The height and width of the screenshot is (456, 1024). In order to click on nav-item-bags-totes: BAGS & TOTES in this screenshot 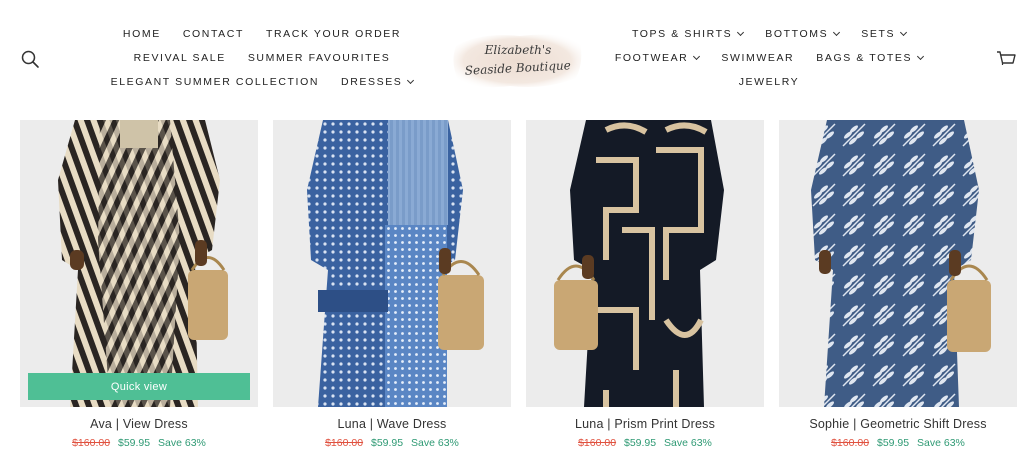, I will do `click(870, 58)`.